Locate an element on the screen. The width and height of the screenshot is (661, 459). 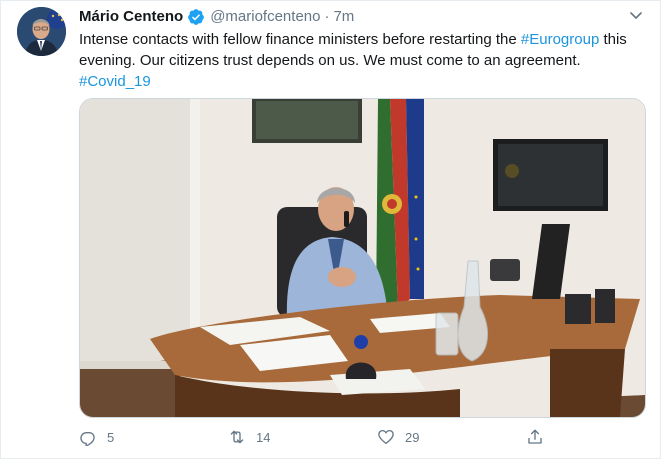
tweet-actions: 5 14 29 is located at coordinates (314, 437).